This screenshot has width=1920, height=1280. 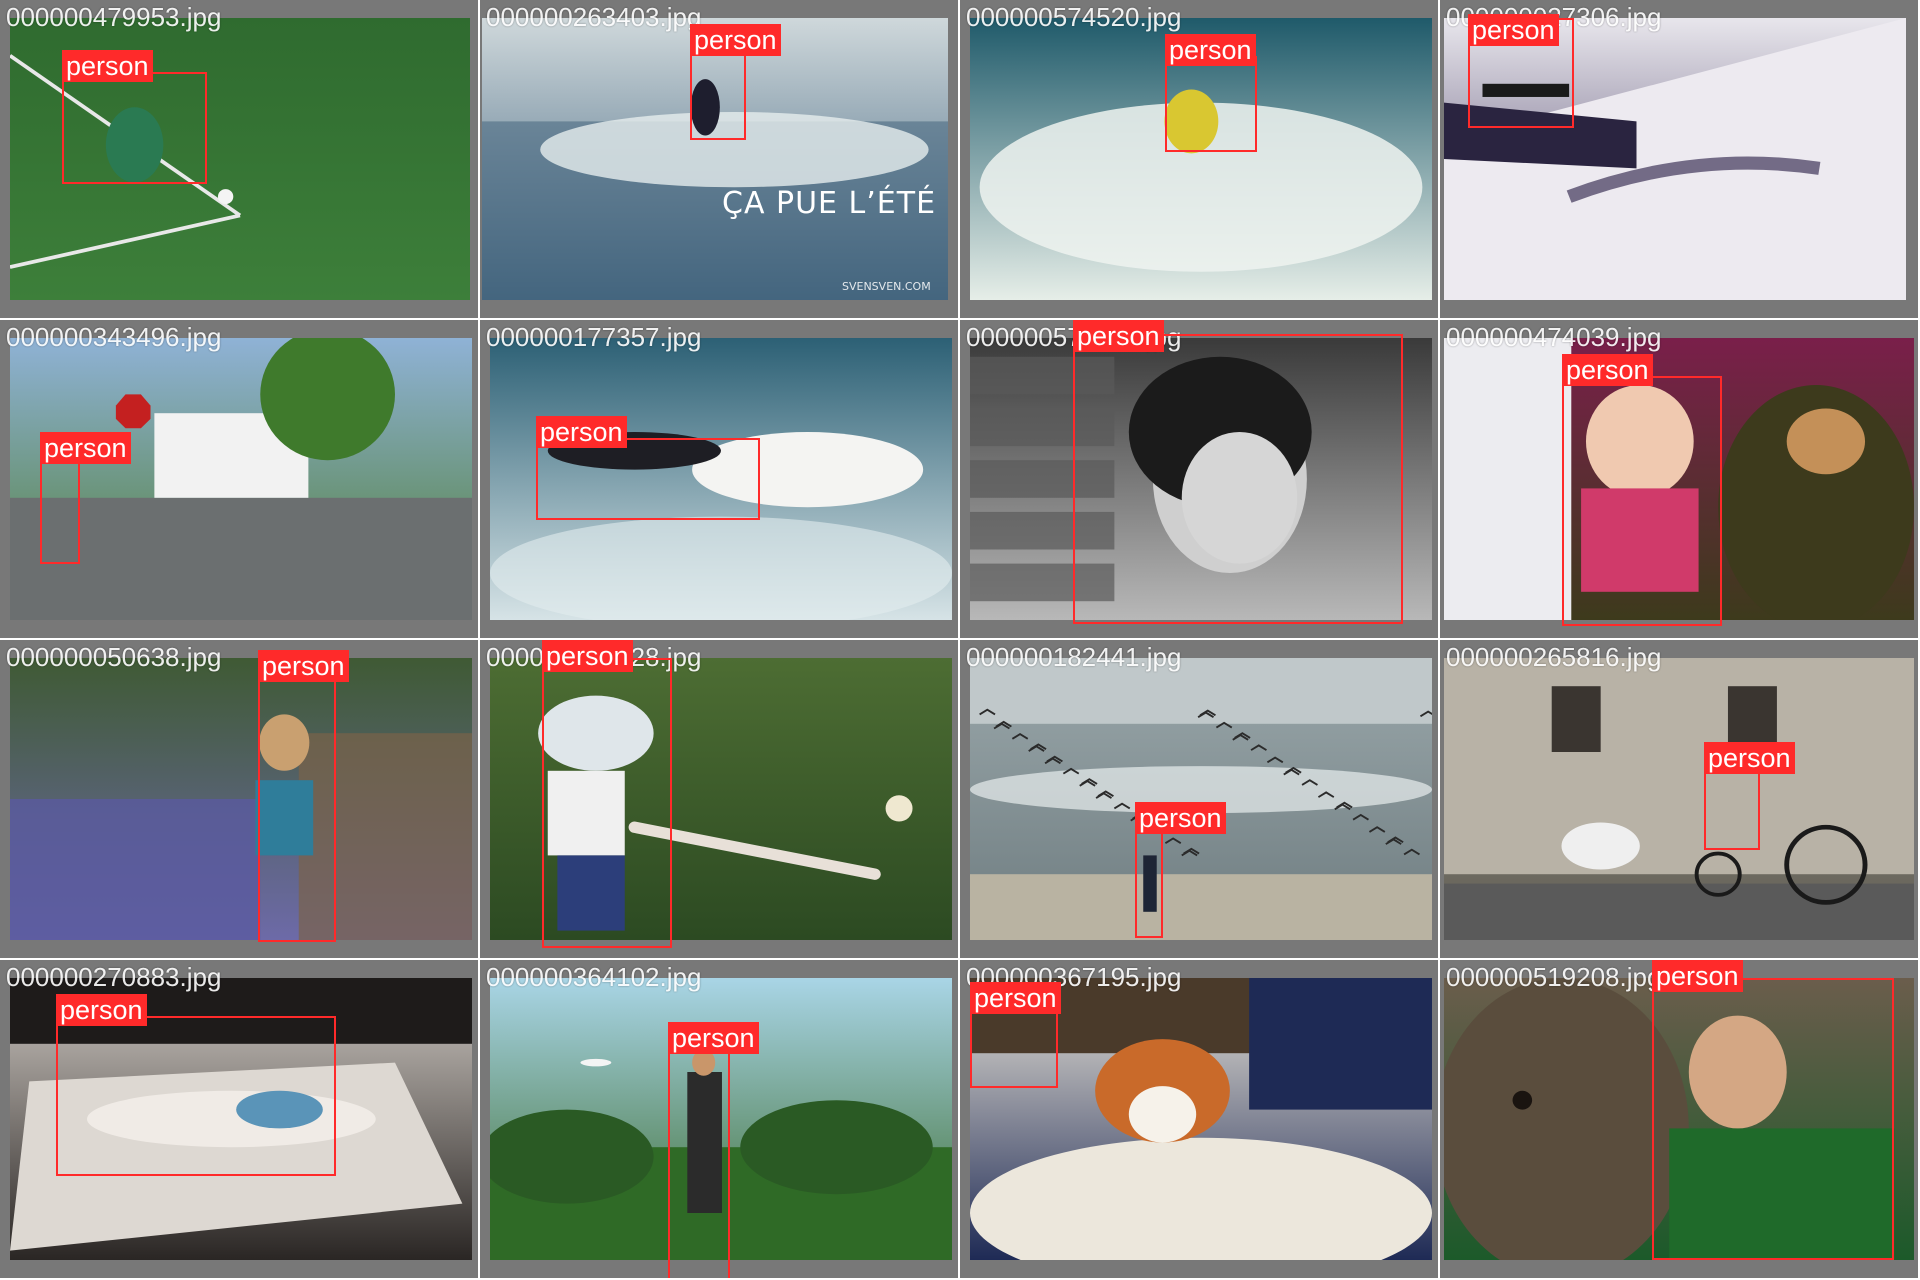 What do you see at coordinates (1200, 1120) in the screenshot?
I see `image-tile: 000000367195.jpg person` at bounding box center [1200, 1120].